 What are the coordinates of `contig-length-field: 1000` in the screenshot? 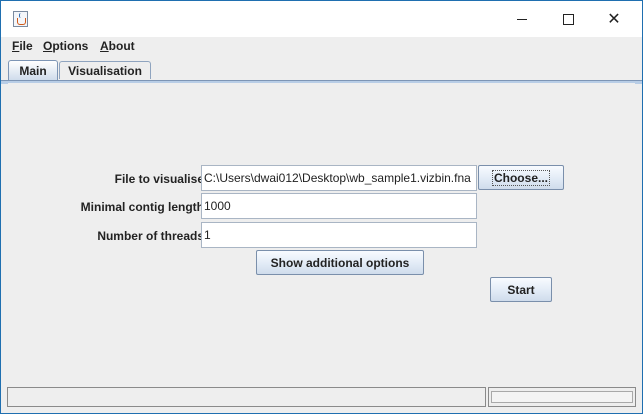 It's located at (339, 206).